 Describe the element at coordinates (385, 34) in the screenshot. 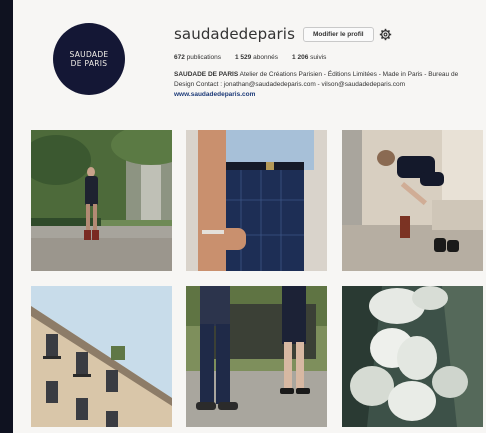

I see `gear-icon` at that location.